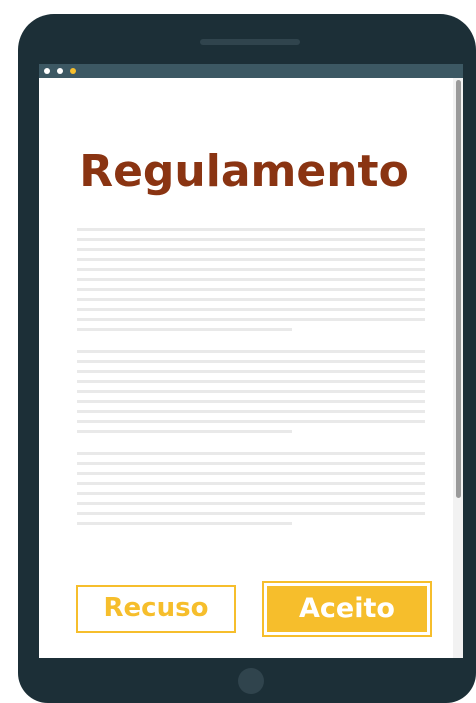 The image size is (476, 703). What do you see at coordinates (73, 71) in the screenshot?
I see `window-dot-highlight-icon` at bounding box center [73, 71].